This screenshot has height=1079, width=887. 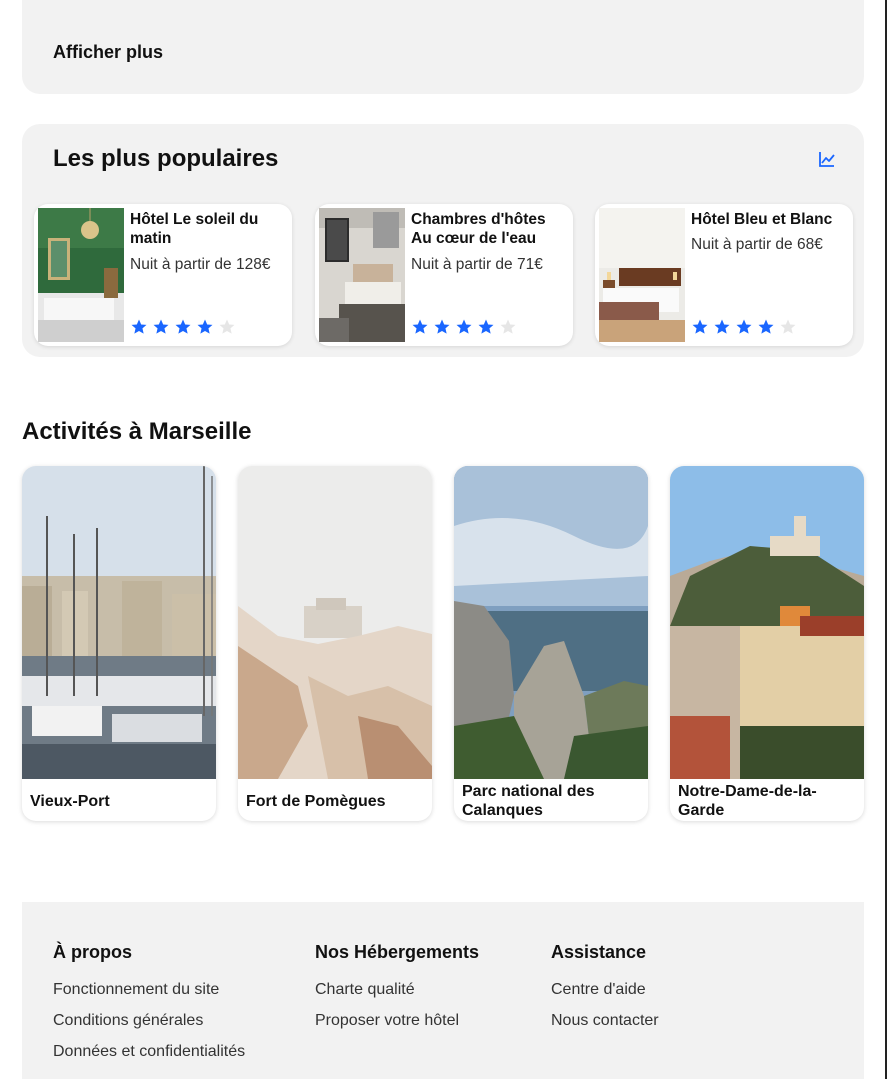 I want to click on footer-link: Proposer votre hôtel, so click(x=397, y=1020).